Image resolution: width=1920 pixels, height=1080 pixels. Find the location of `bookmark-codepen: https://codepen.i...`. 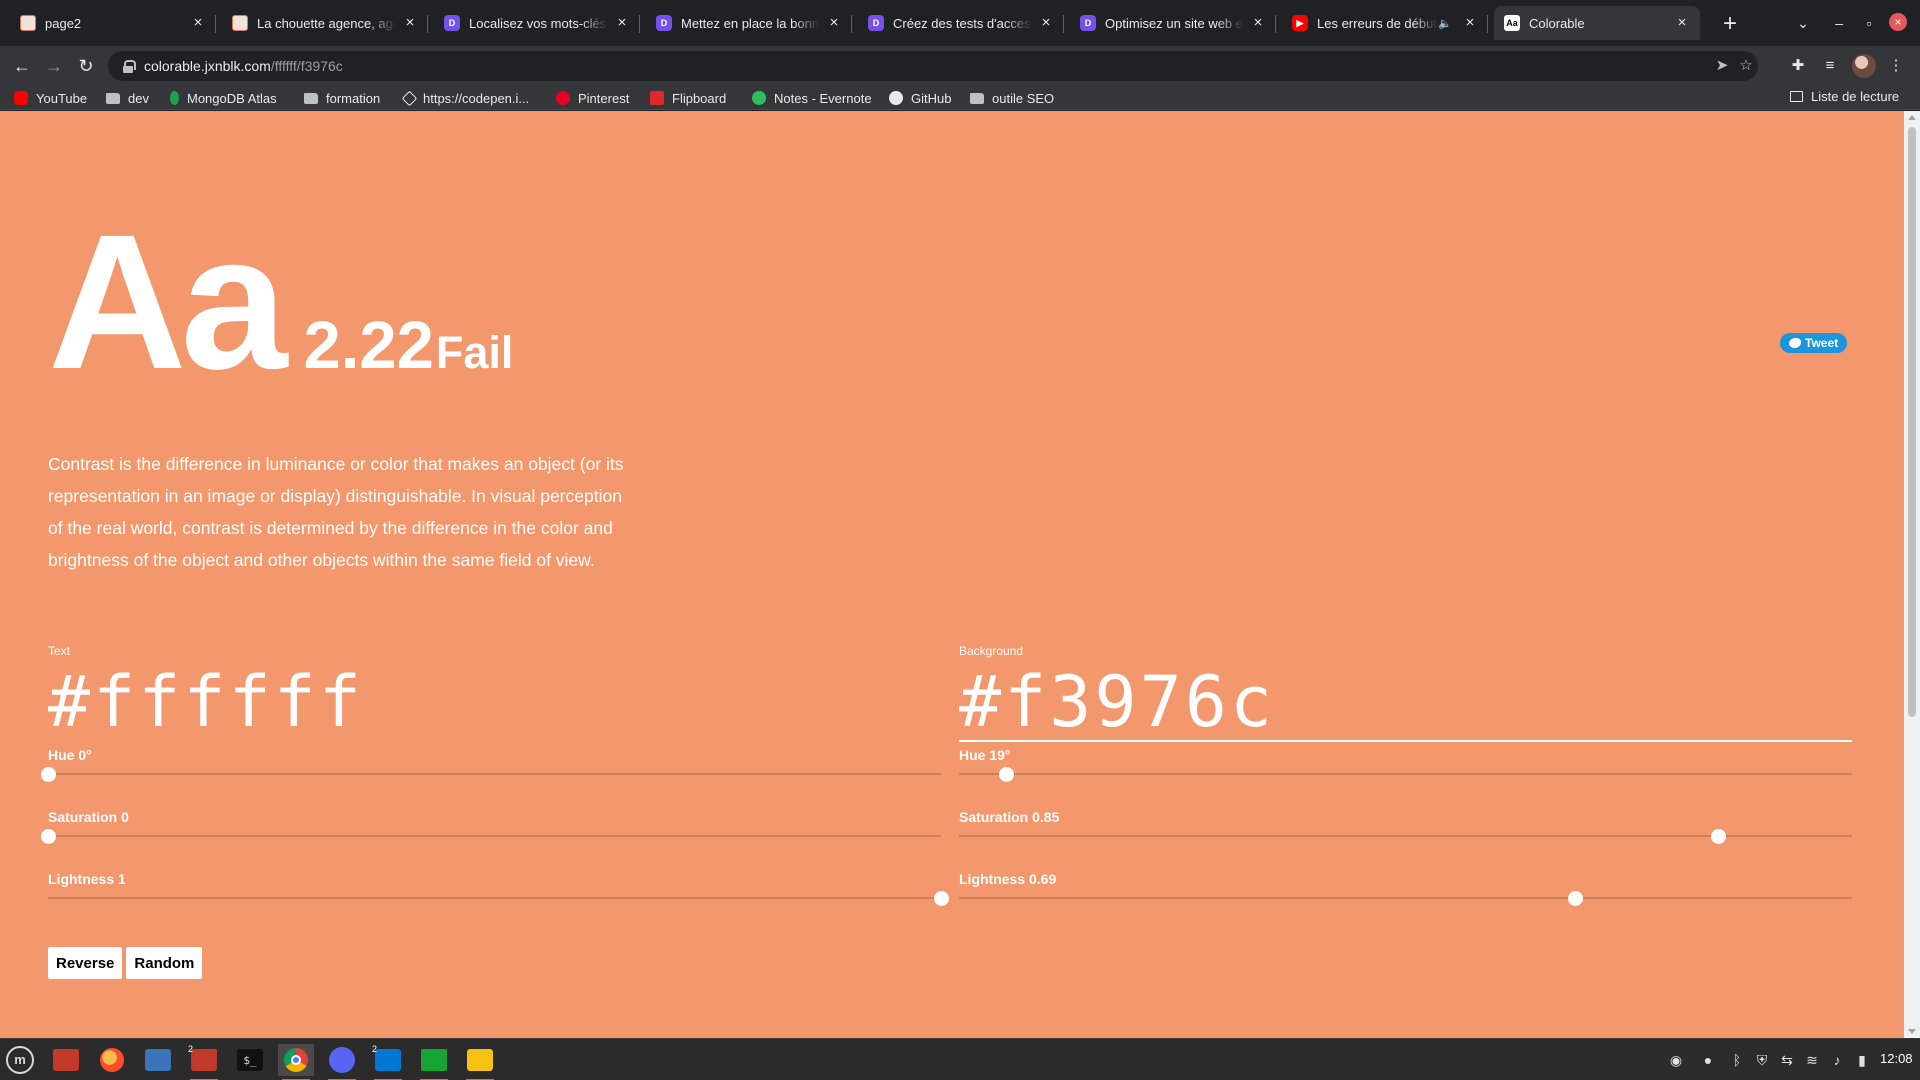

bookmark-codepen: https://codepen.i... is located at coordinates (465, 98).